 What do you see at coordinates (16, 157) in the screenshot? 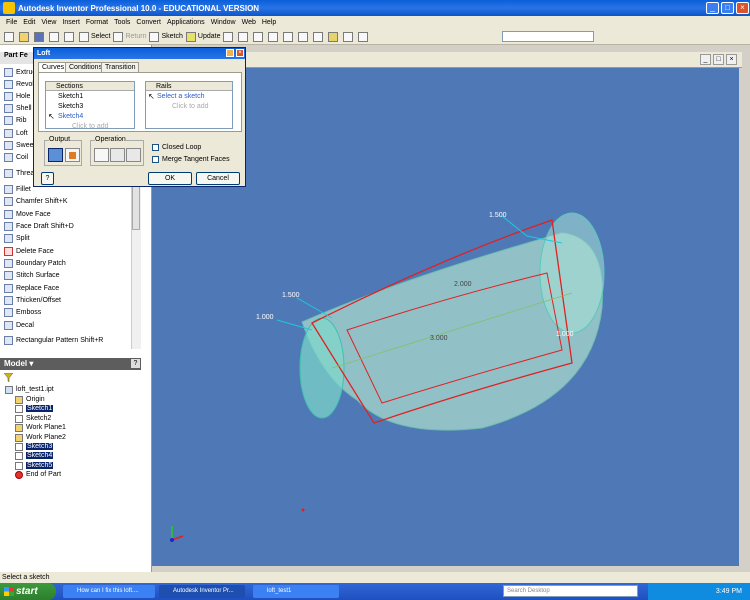
I see `feature-coil: Coil` at bounding box center [16, 157].